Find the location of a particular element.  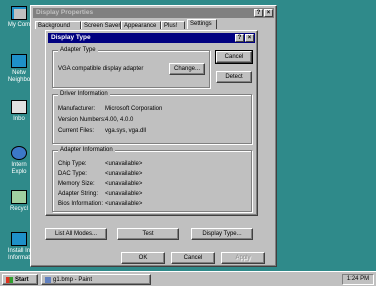

network-neighborhood-icon is located at coordinates (19, 61).